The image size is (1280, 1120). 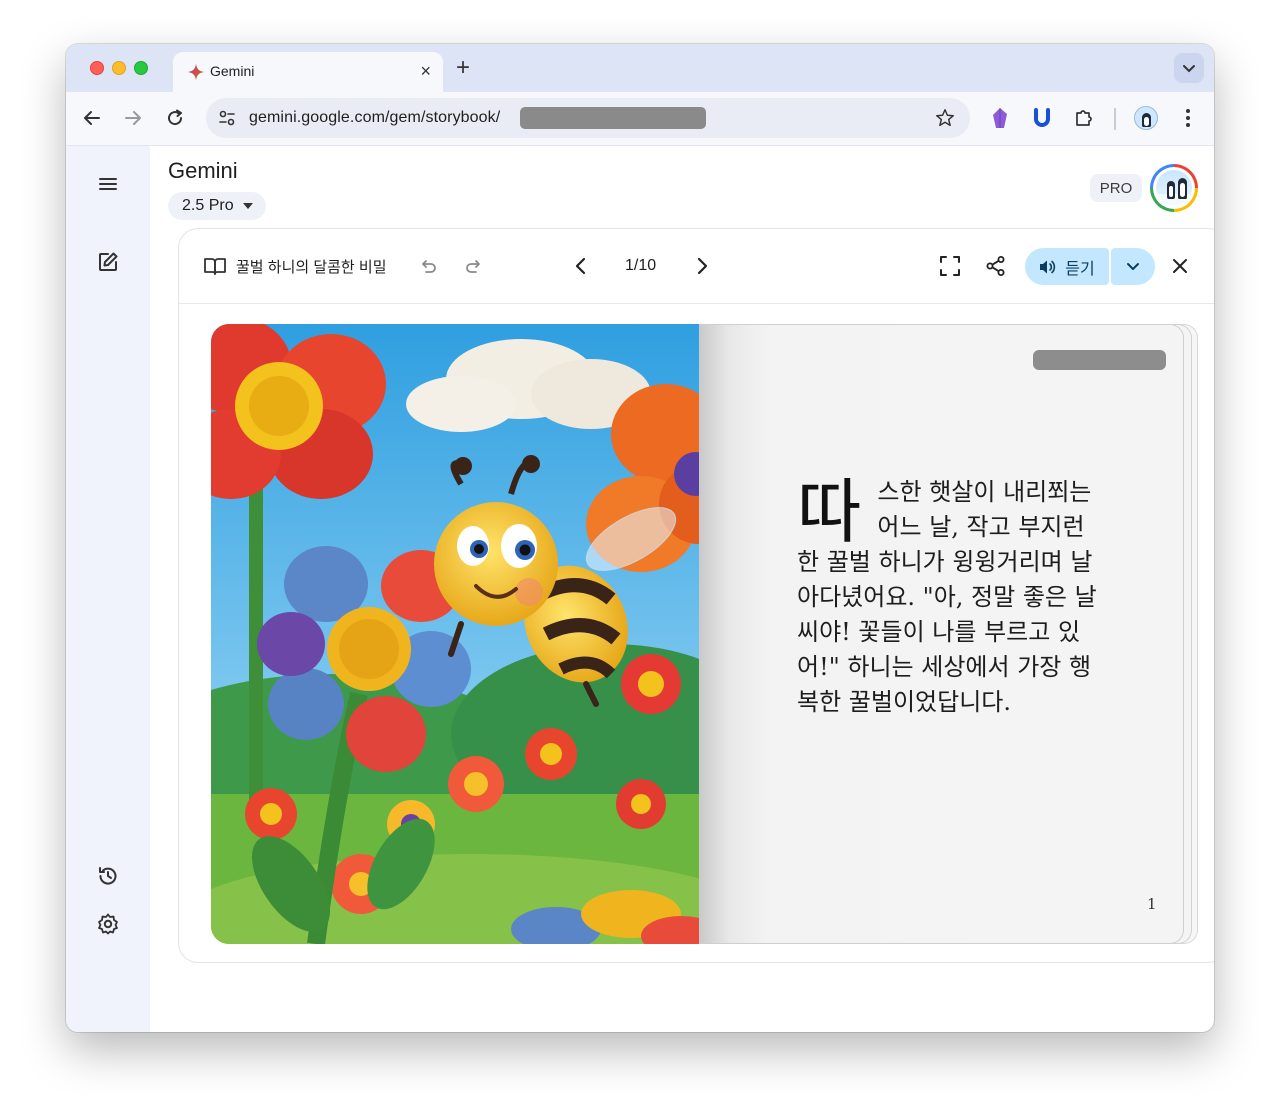 What do you see at coordinates (227, 118) in the screenshot?
I see `site-info-icon` at bounding box center [227, 118].